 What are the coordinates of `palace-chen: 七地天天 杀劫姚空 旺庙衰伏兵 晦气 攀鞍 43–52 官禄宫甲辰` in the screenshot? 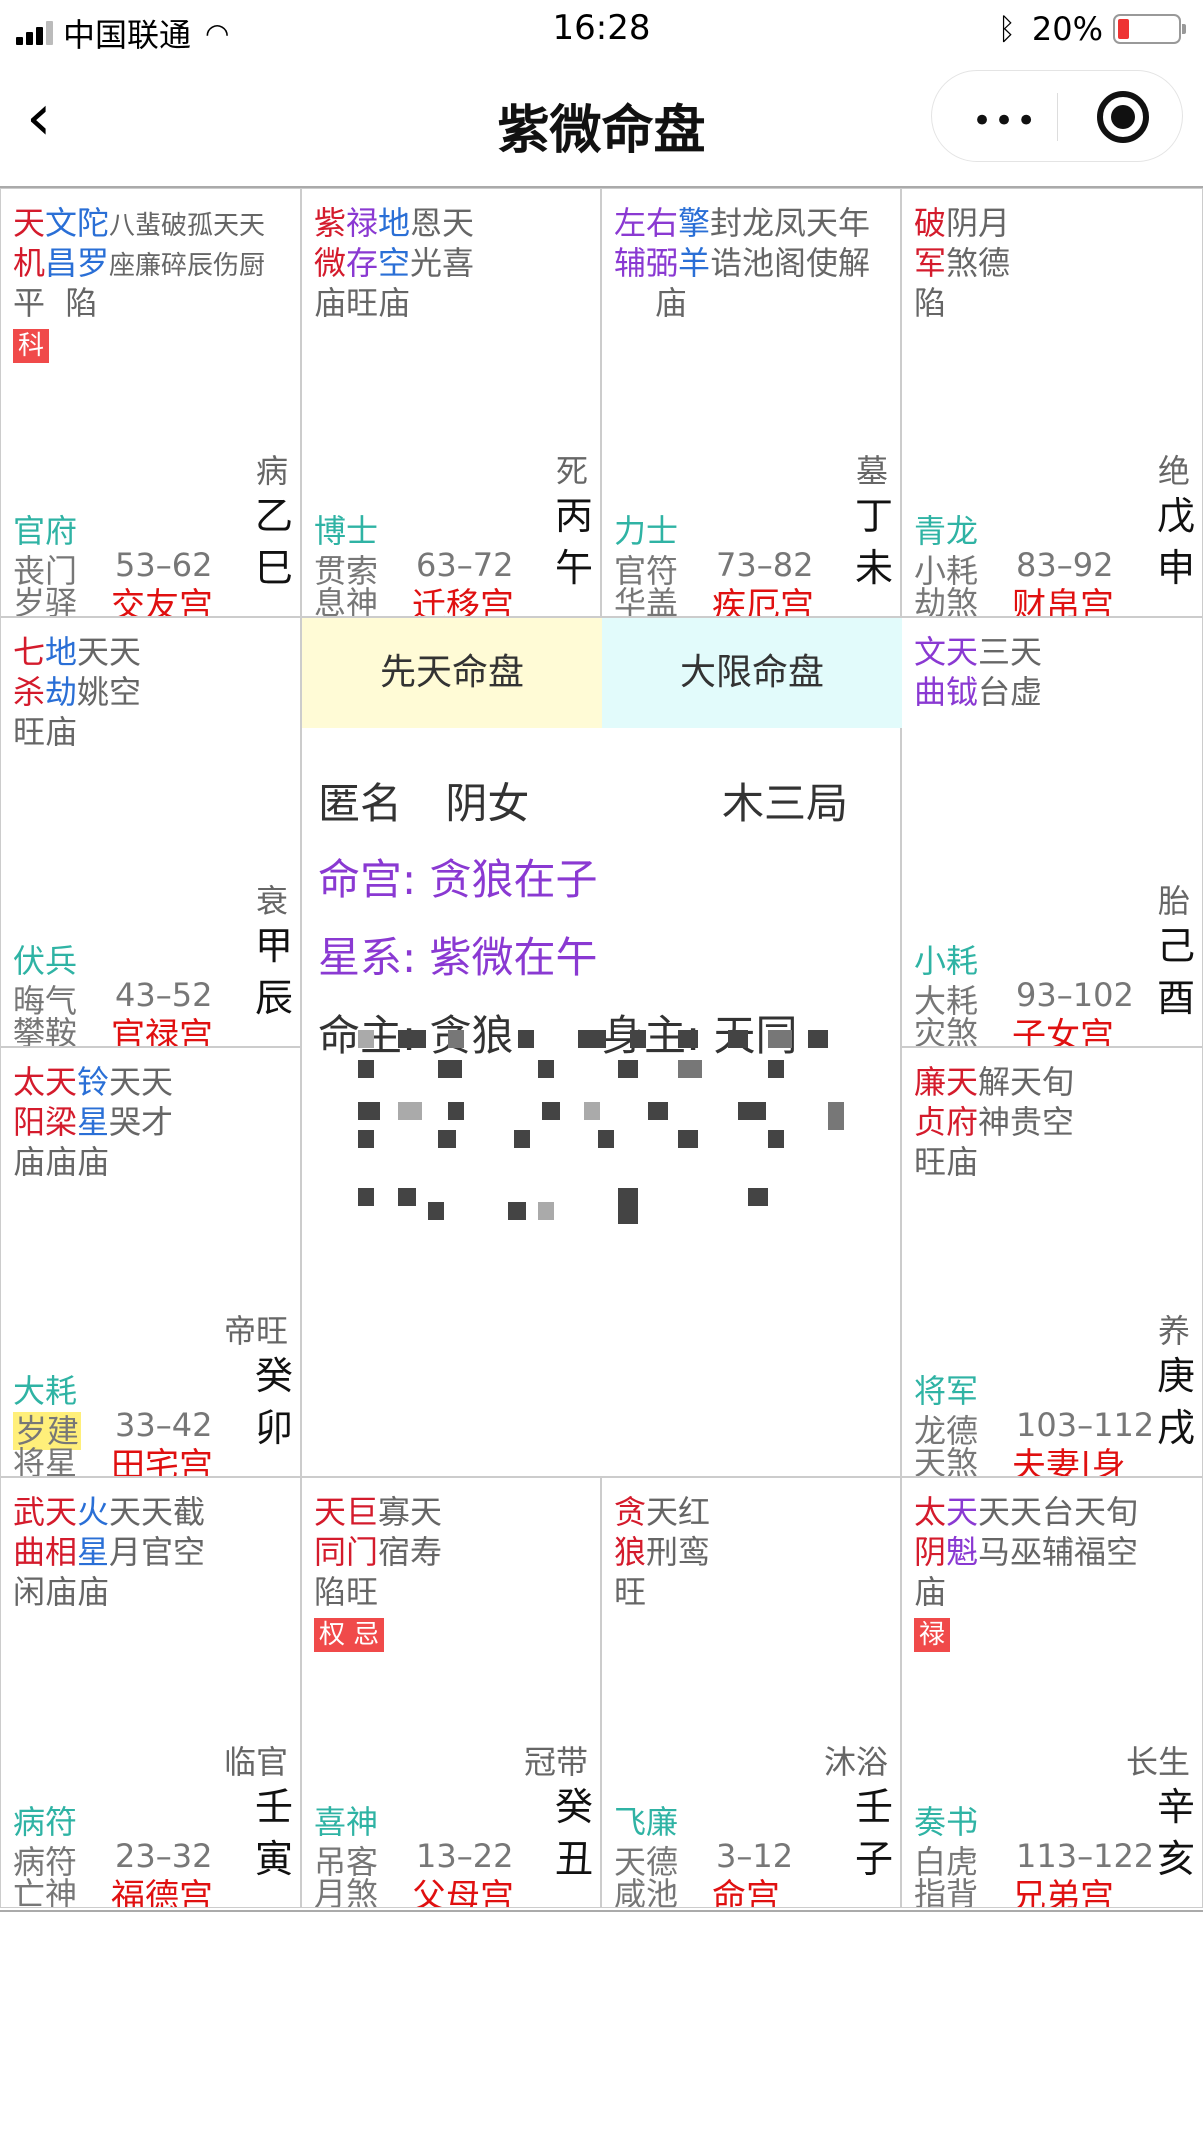 It's located at (150, 832).